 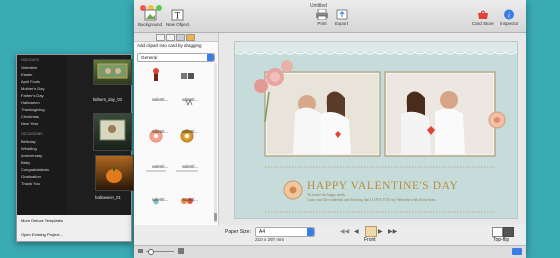 I want to click on category-item-anniversary: Anniversary, so click(x=31, y=155).